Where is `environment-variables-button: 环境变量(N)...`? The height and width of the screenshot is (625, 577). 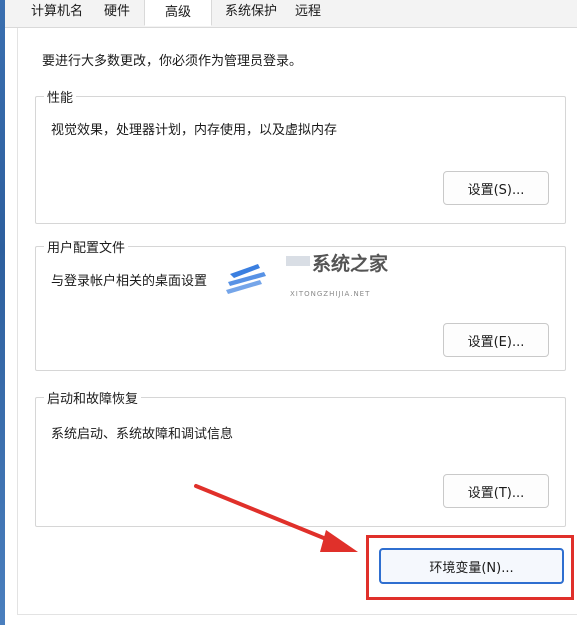 environment-variables-button: 环境变量(N)... is located at coordinates (471, 566).